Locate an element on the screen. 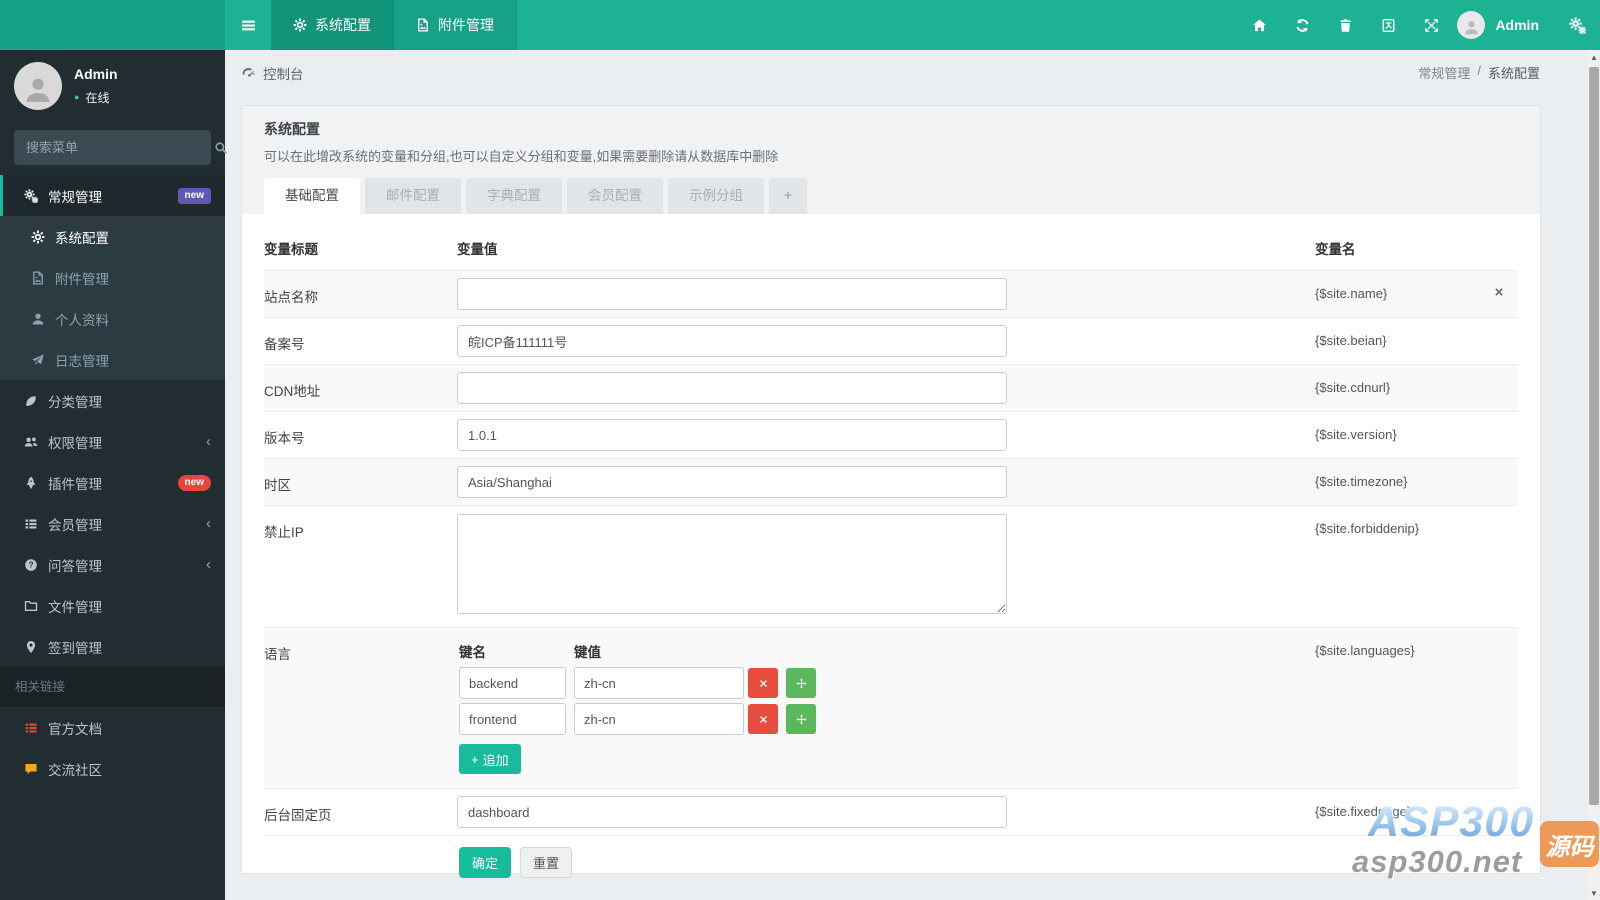 This screenshot has width=1600, height=900. nav-tab-attachment: 附件管理 is located at coordinates (455, 25).